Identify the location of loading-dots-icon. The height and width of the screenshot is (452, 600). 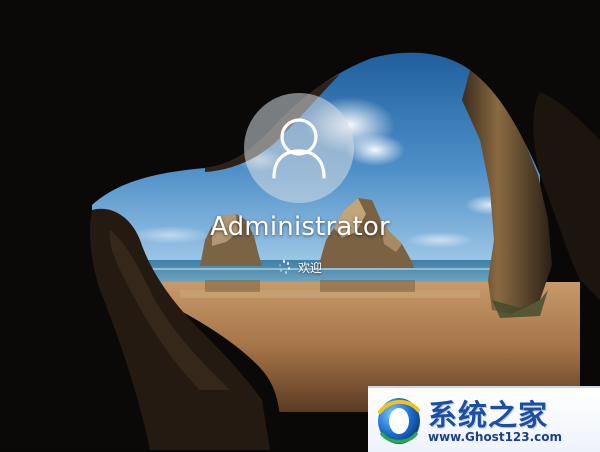
(285, 267).